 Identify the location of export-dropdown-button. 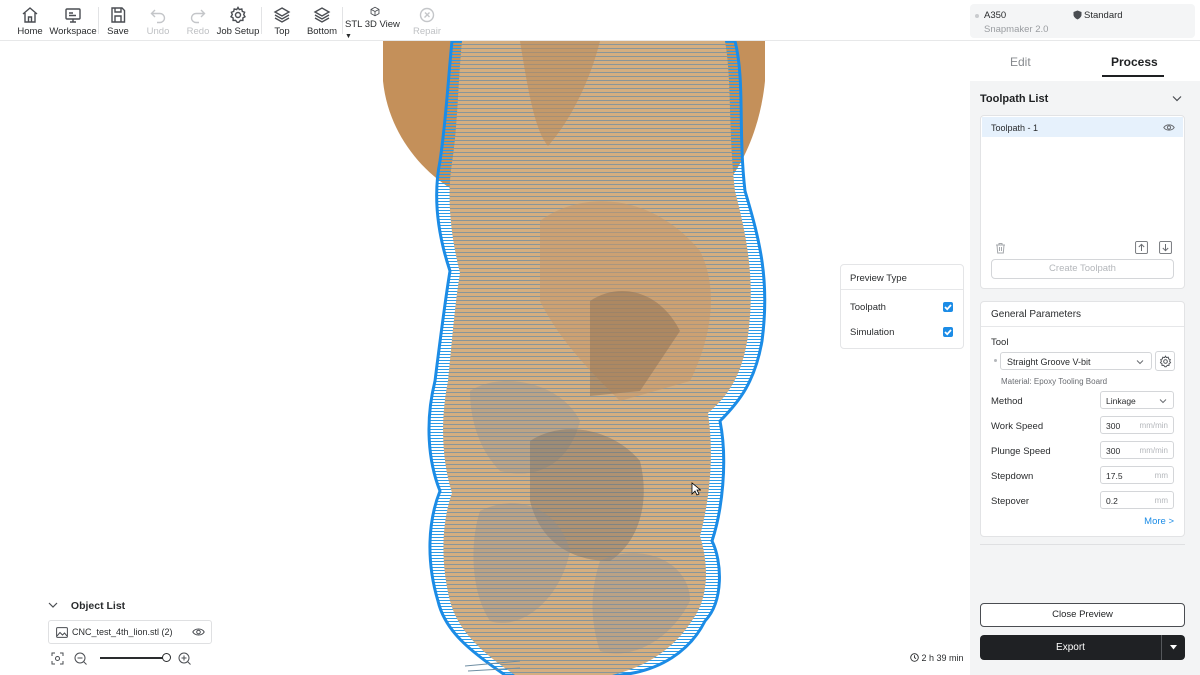
(1173, 647).